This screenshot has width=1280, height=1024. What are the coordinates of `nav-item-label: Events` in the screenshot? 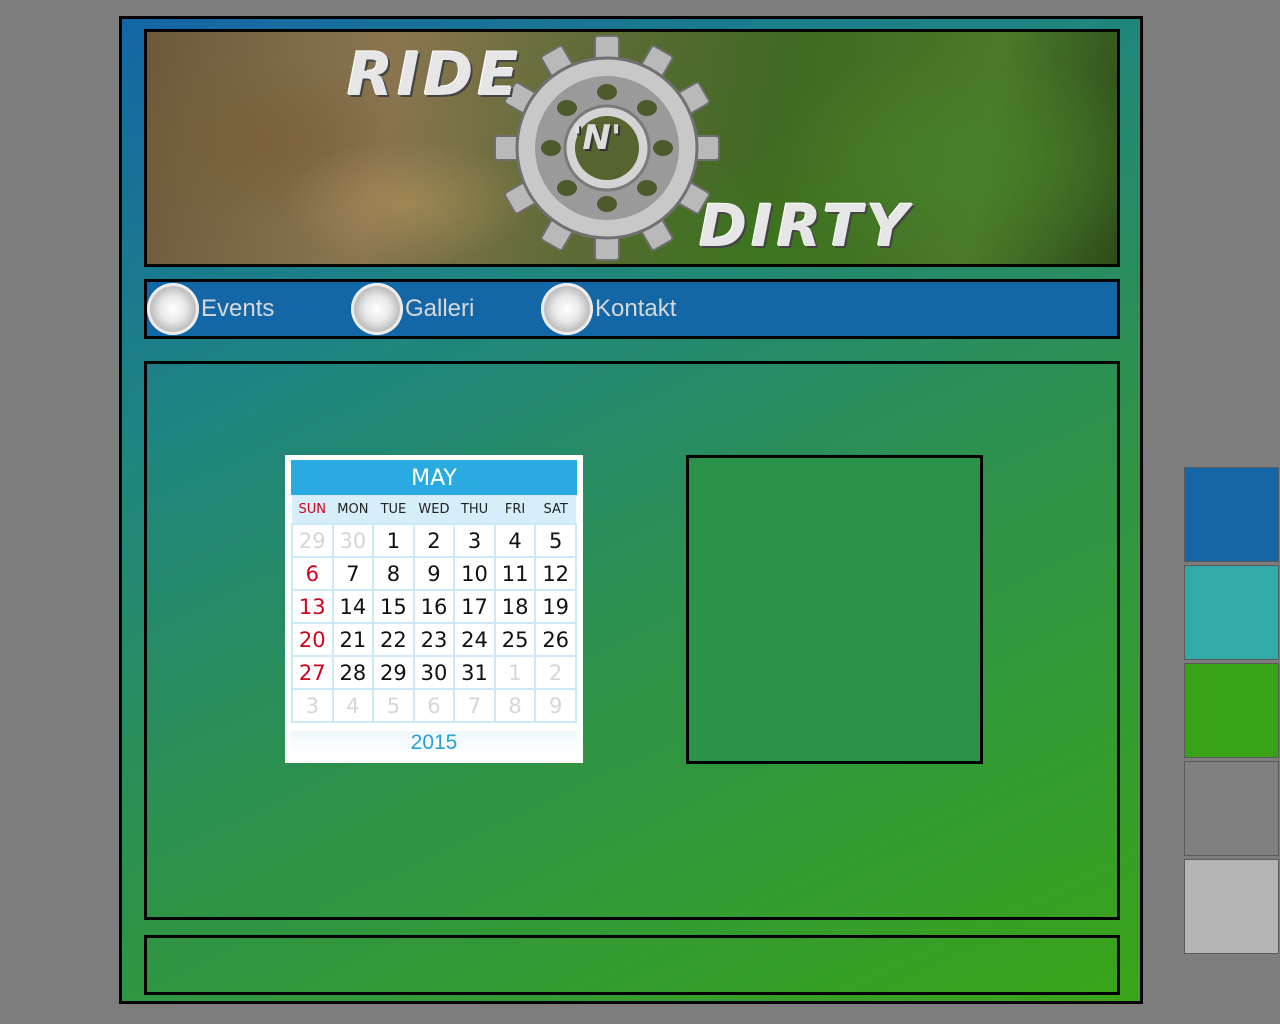 It's located at (238, 308).